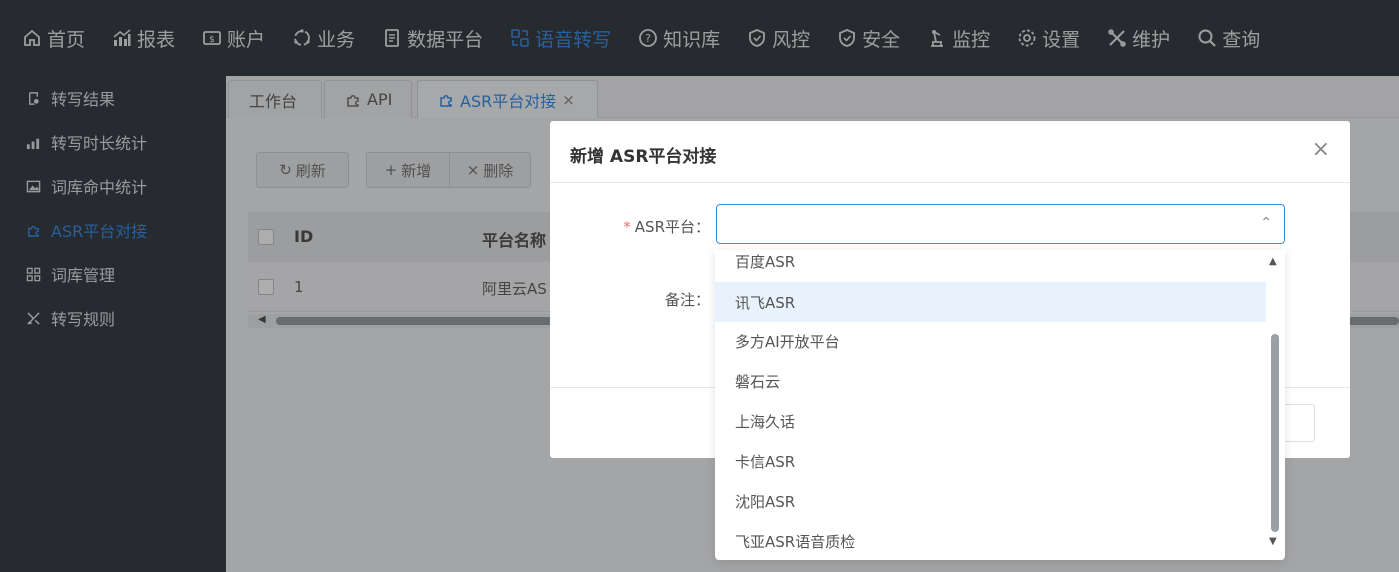 Image resolution: width=1399 pixels, height=572 pixels. I want to click on asr-platform-label-text: ASR平台：, so click(672, 227).